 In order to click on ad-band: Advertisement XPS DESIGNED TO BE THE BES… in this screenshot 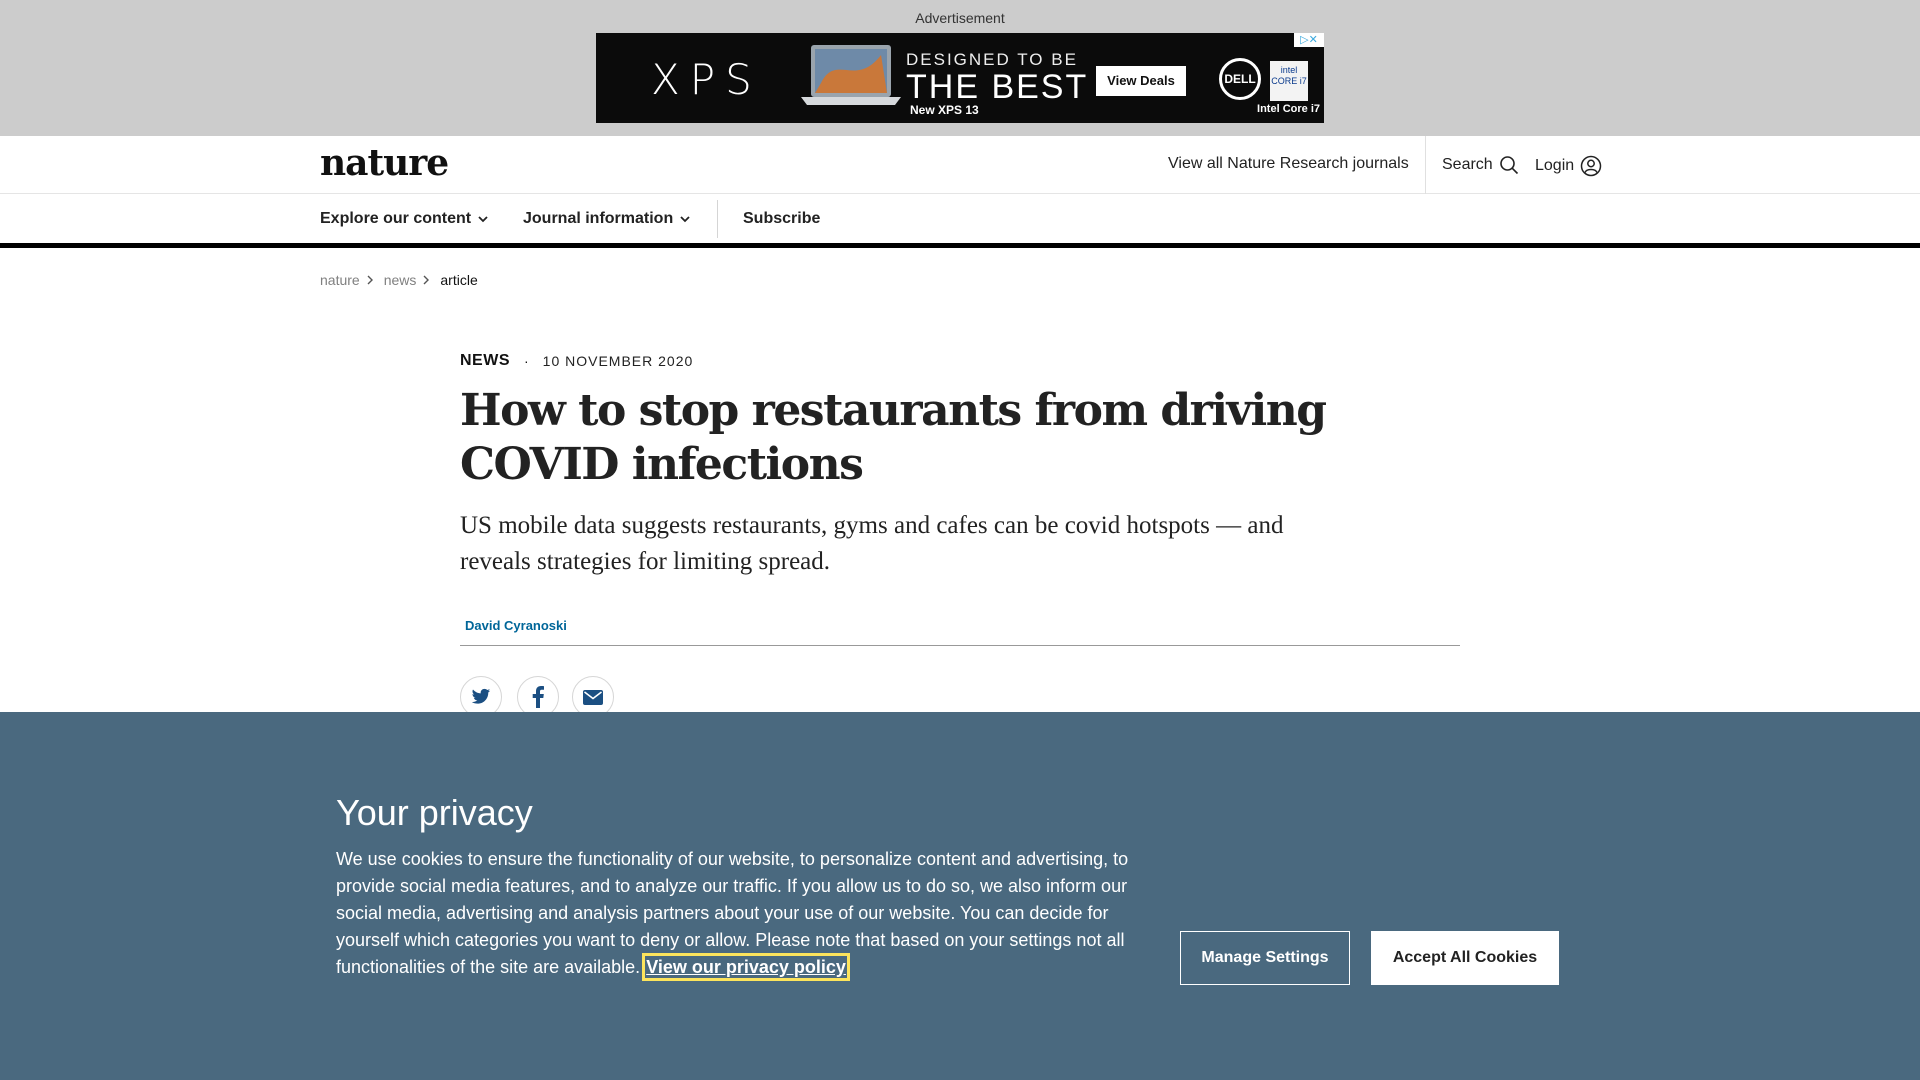, I will do `click(960, 68)`.